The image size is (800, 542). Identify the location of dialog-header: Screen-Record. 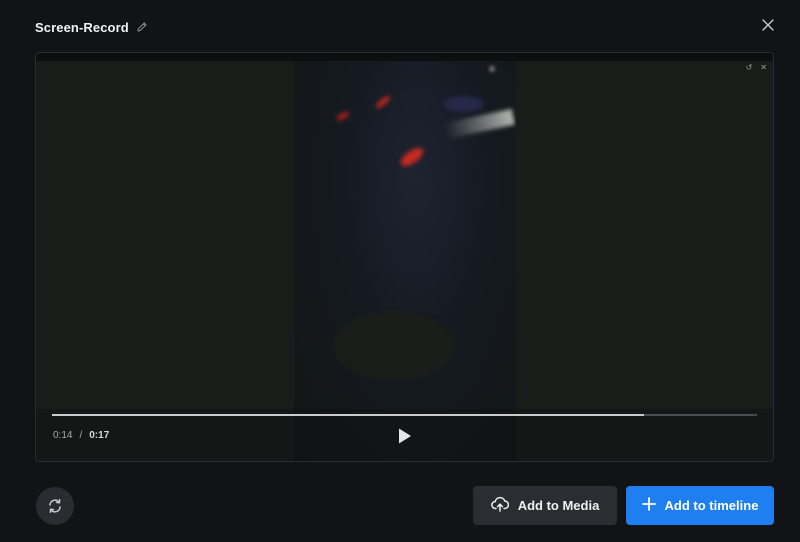
(91, 27).